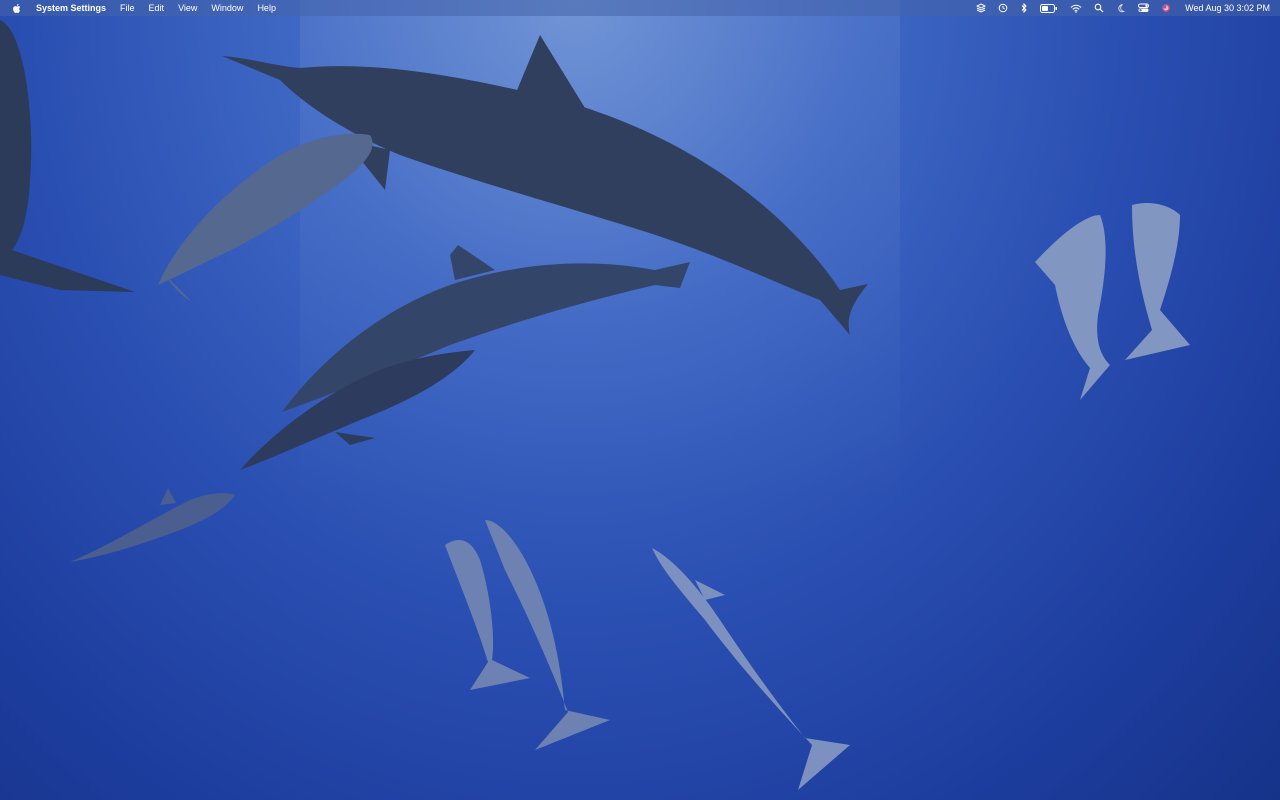  Describe the element at coordinates (157, 8) in the screenshot. I see `menu-edit: Edit` at that location.